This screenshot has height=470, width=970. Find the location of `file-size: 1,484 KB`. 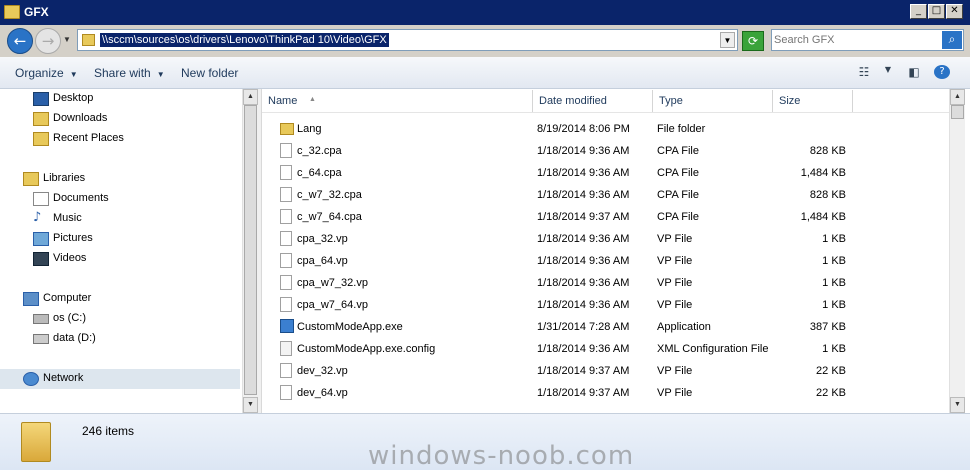

file-size: 1,484 KB is located at coordinates (823, 217).